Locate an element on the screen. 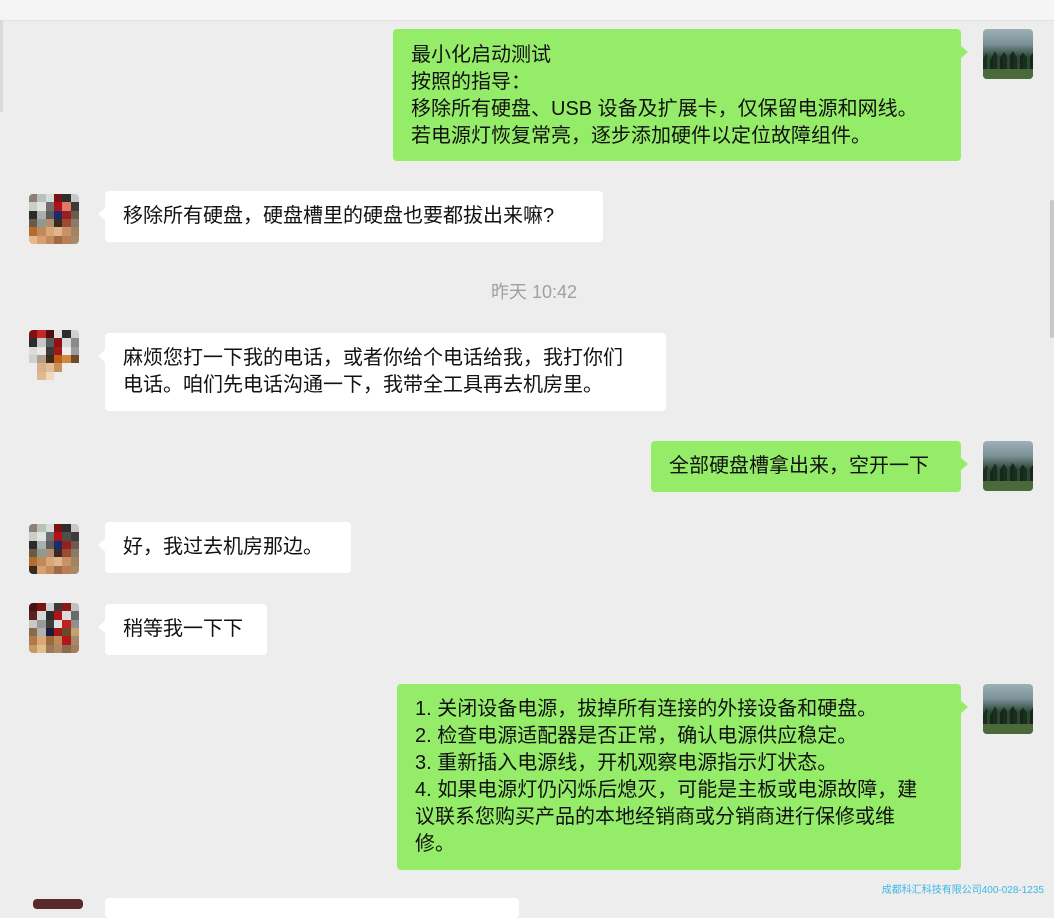  message-bubble-theirs: 稍等我一下下 is located at coordinates (182, 629).